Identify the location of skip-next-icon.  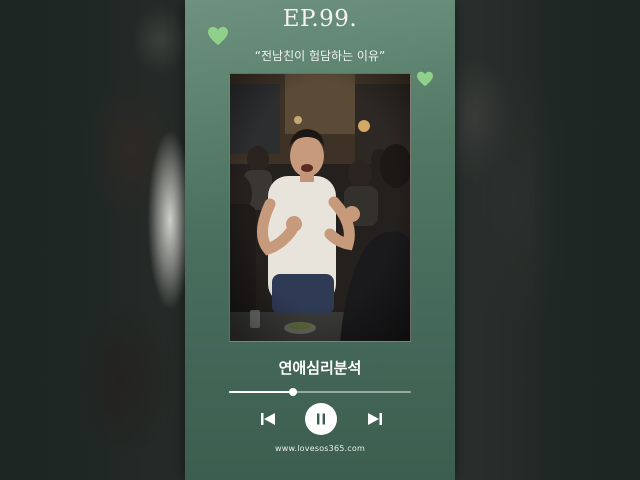
(375, 419).